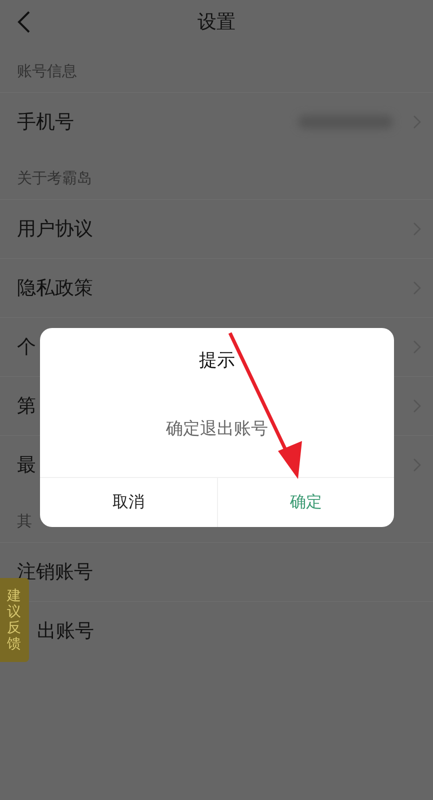 The image size is (433, 800). I want to click on dialog-title: 提示, so click(217, 360).